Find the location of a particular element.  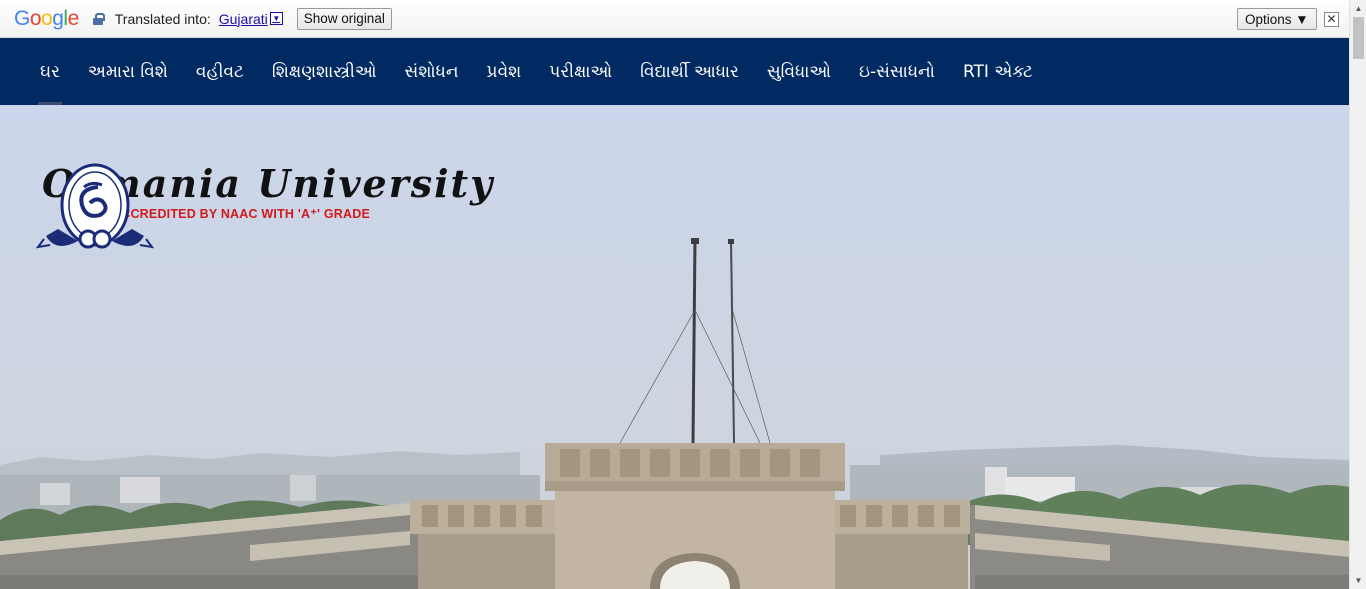

nav-item-examinations: પરીક્ષાઓ is located at coordinates (580, 71).